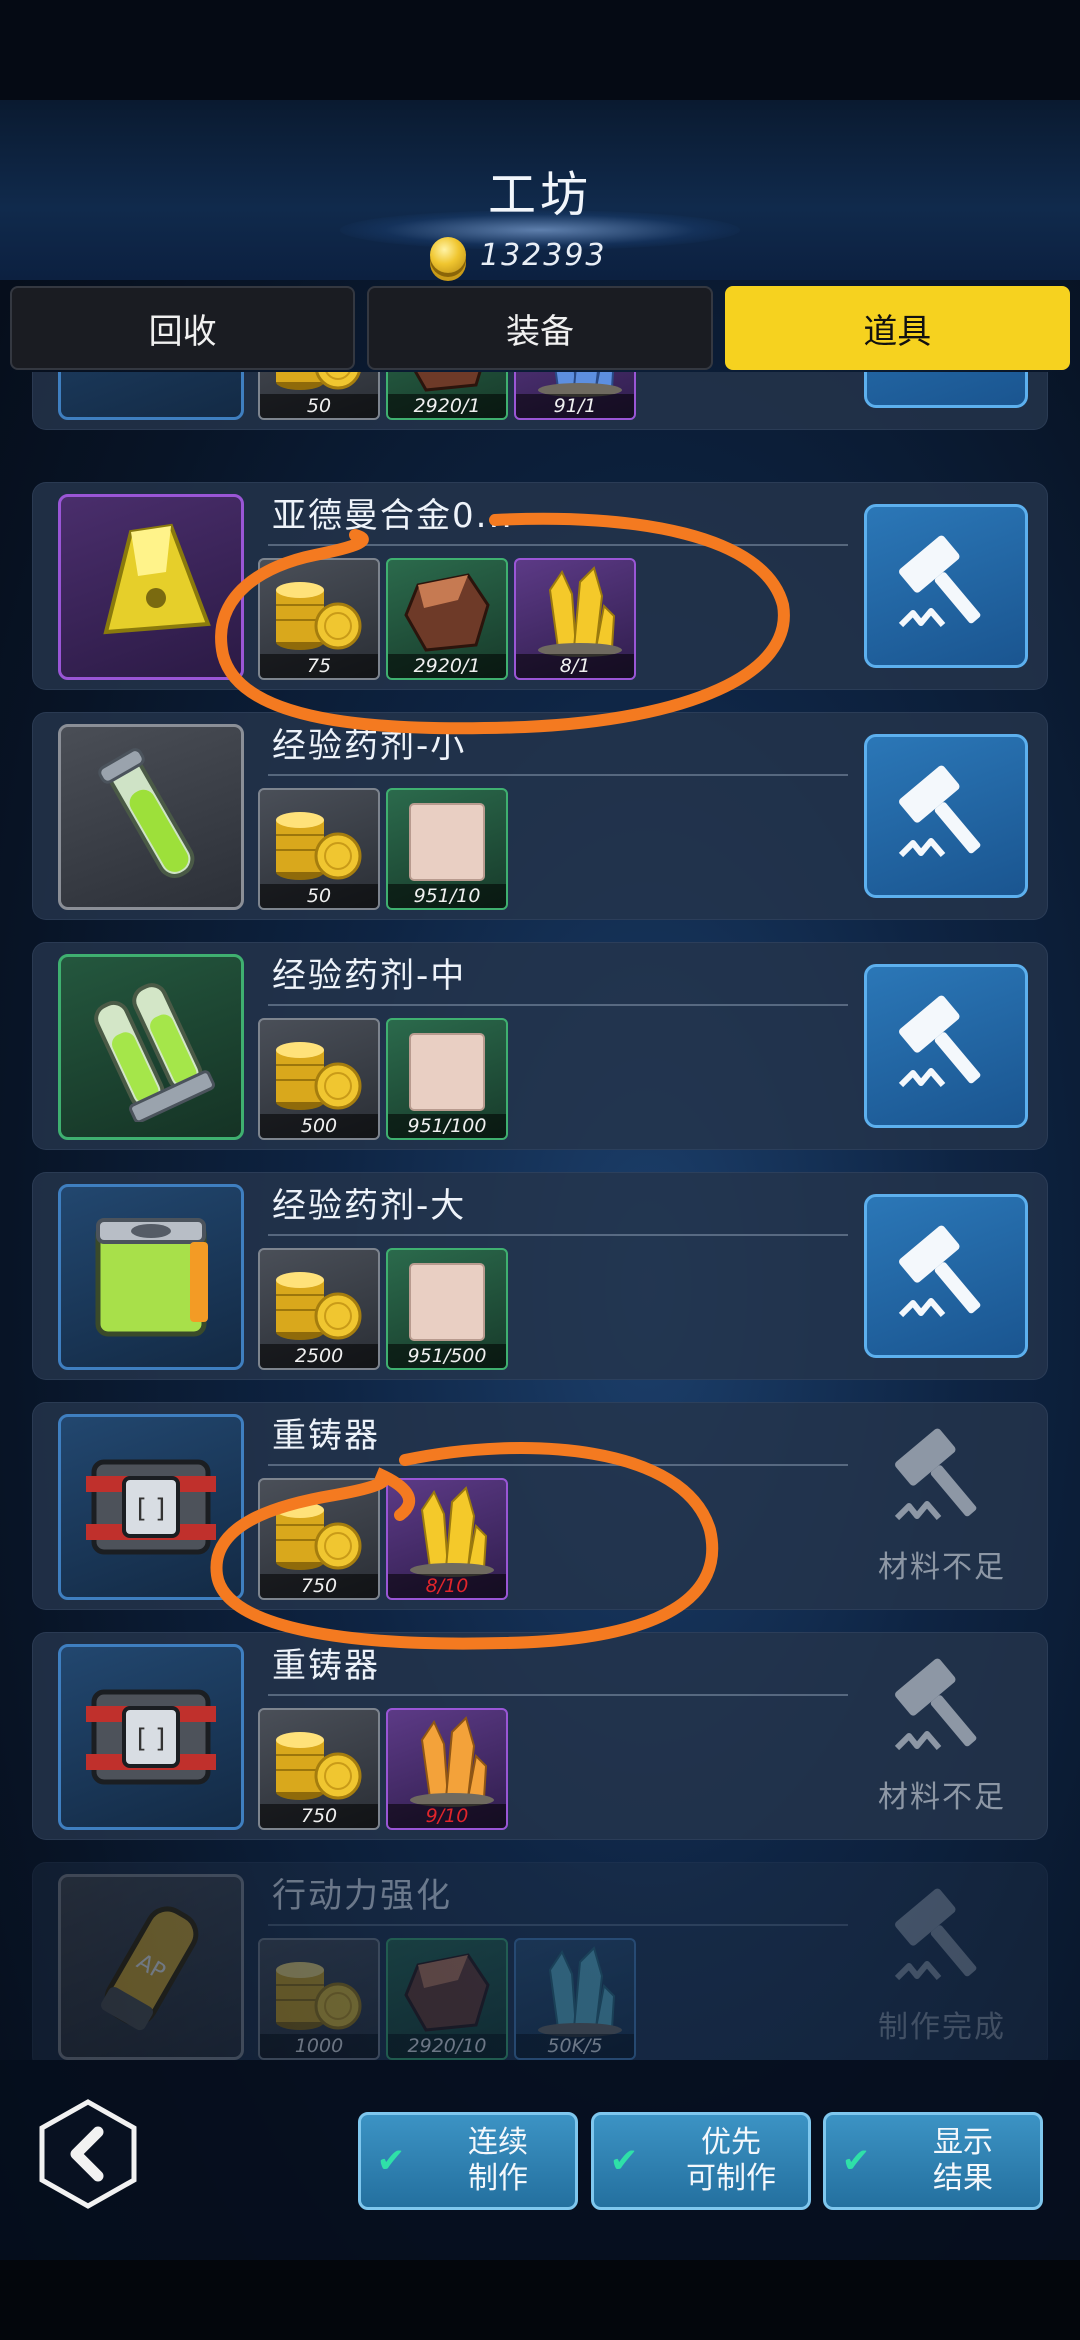 The width and height of the screenshot is (1080, 2340). Describe the element at coordinates (369, 1206) in the screenshot. I see `recipe-name: 经验药剂-大` at that location.